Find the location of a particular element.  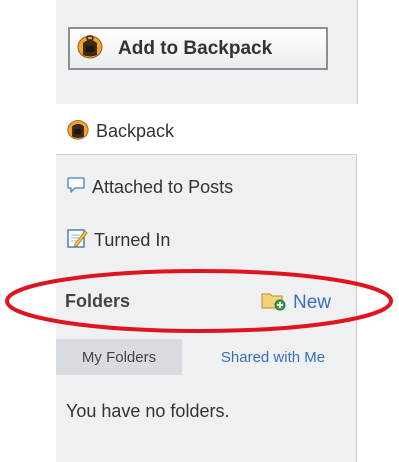

nav-attached-to-posts: Attached to Posts is located at coordinates (149, 187).